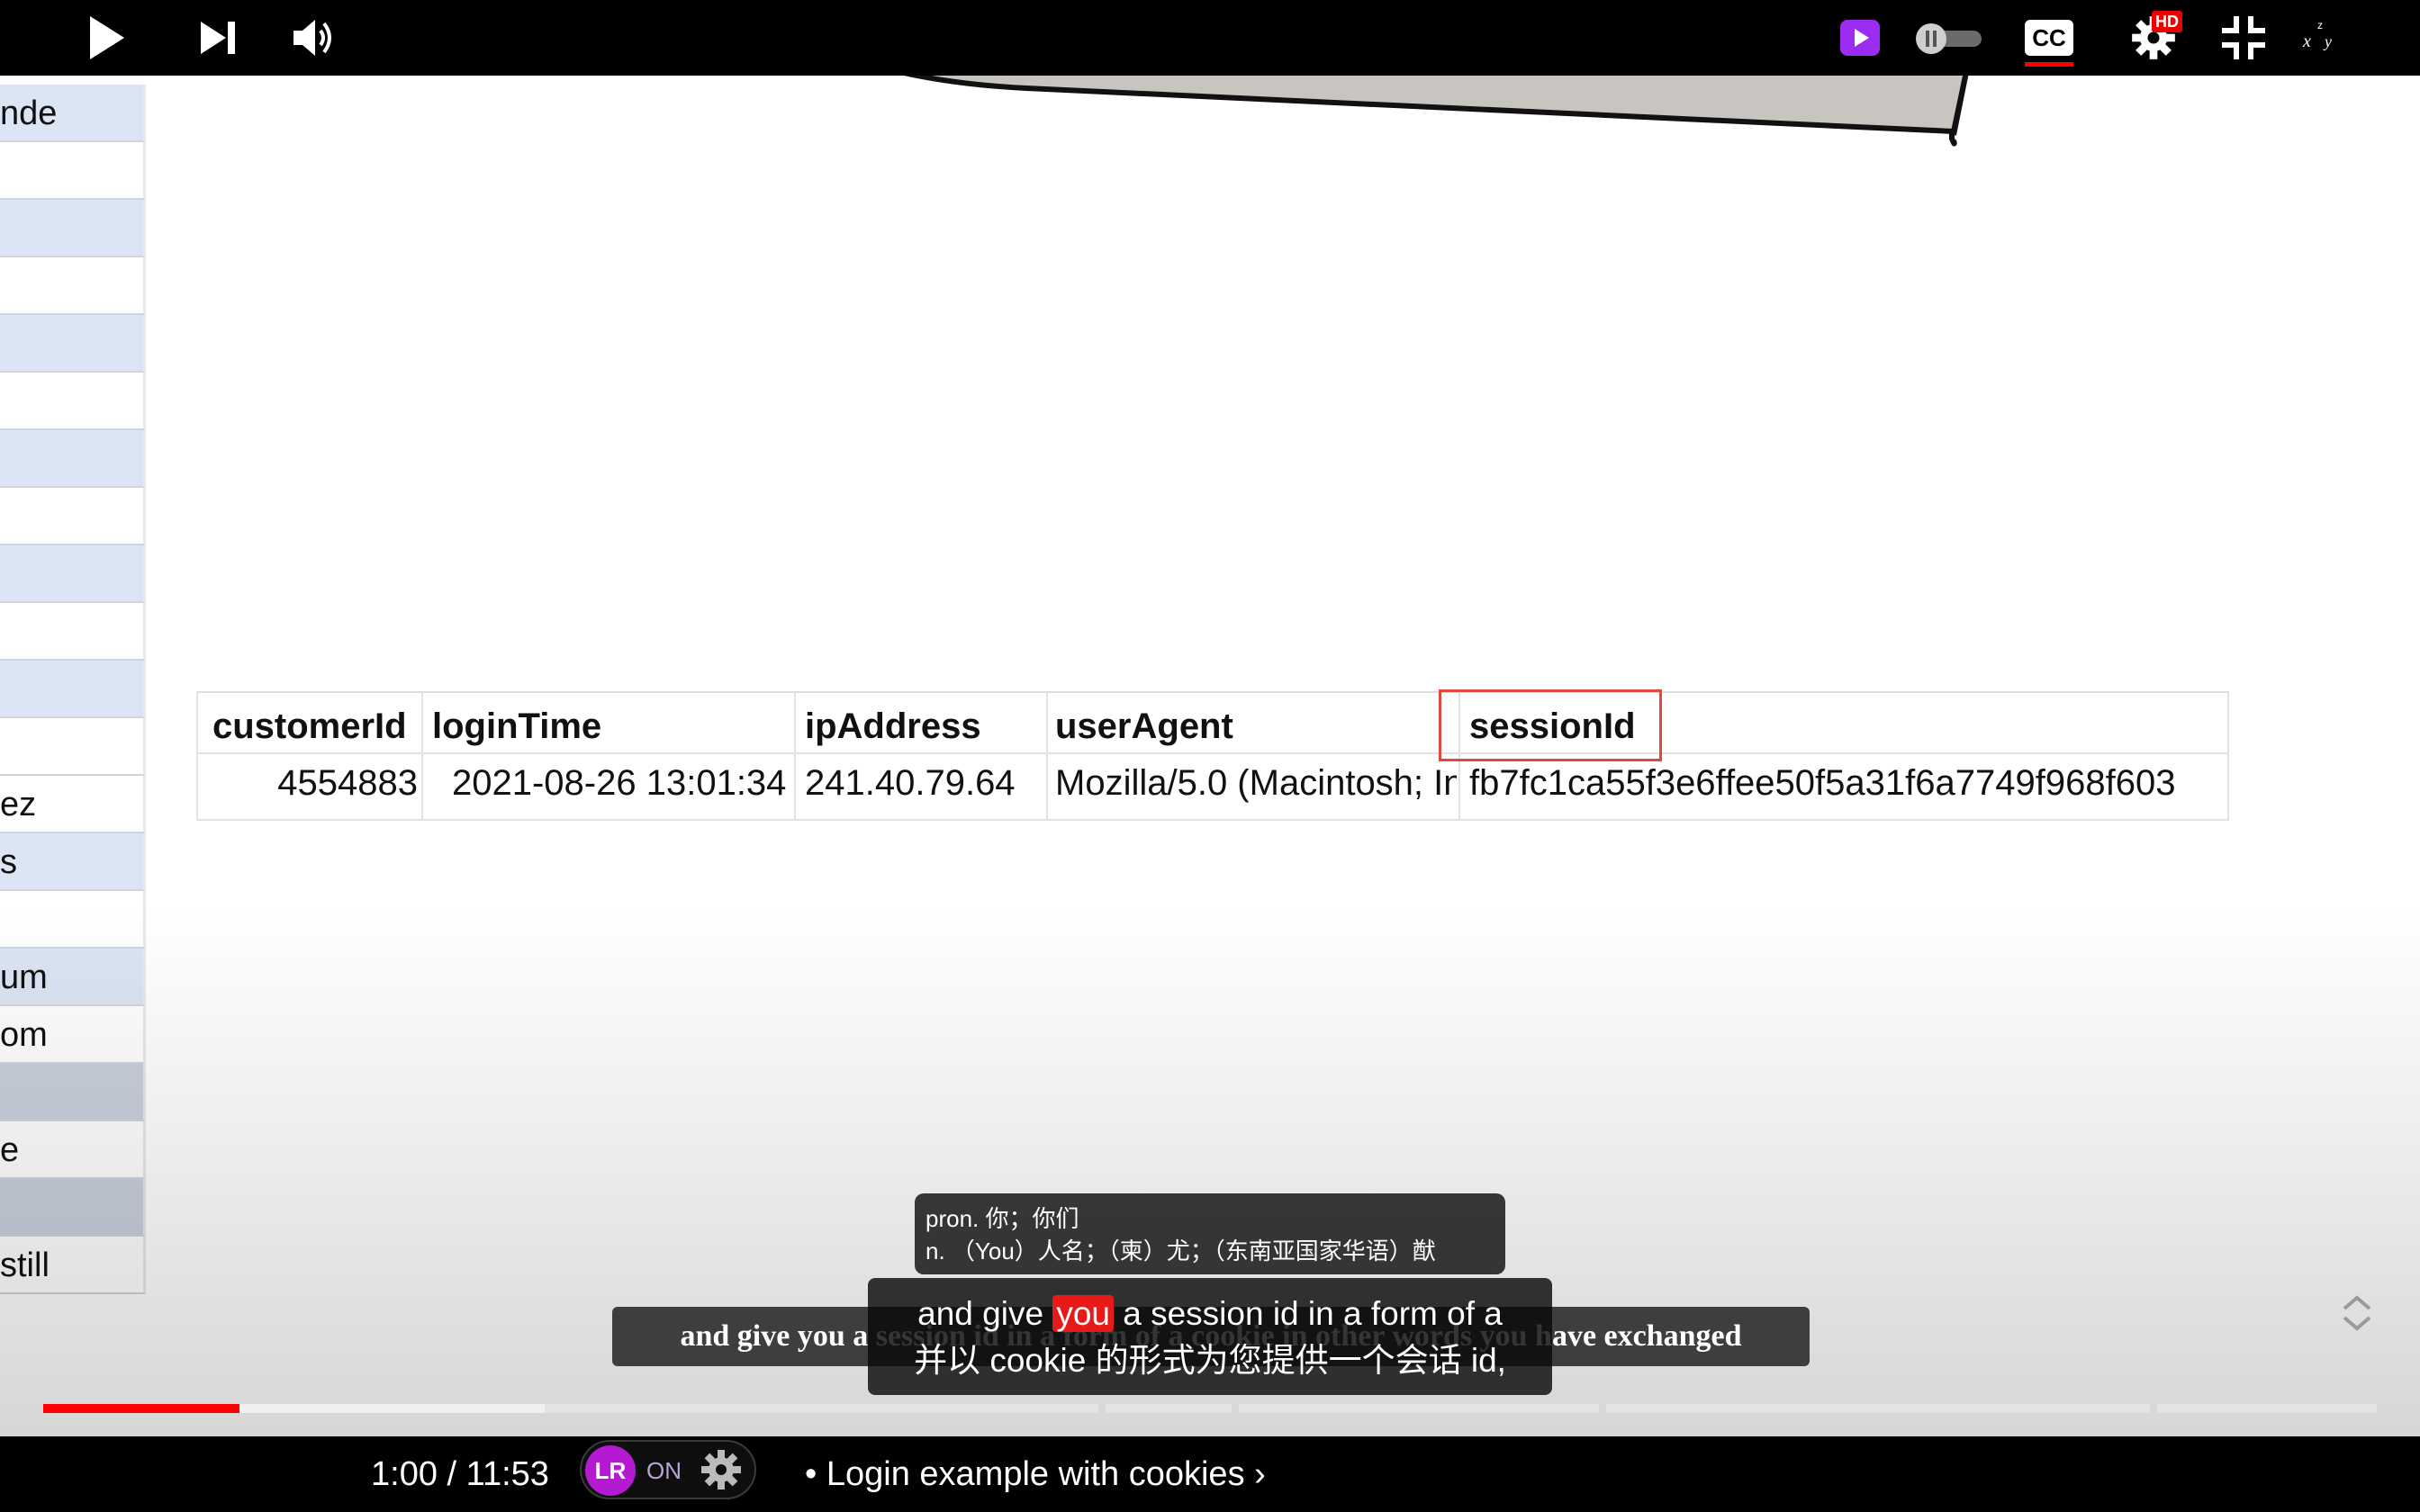 This screenshot has height=1512, width=2420. Describe the element at coordinates (664, 1470) in the screenshot. I see `language-reactor-status: ON` at that location.